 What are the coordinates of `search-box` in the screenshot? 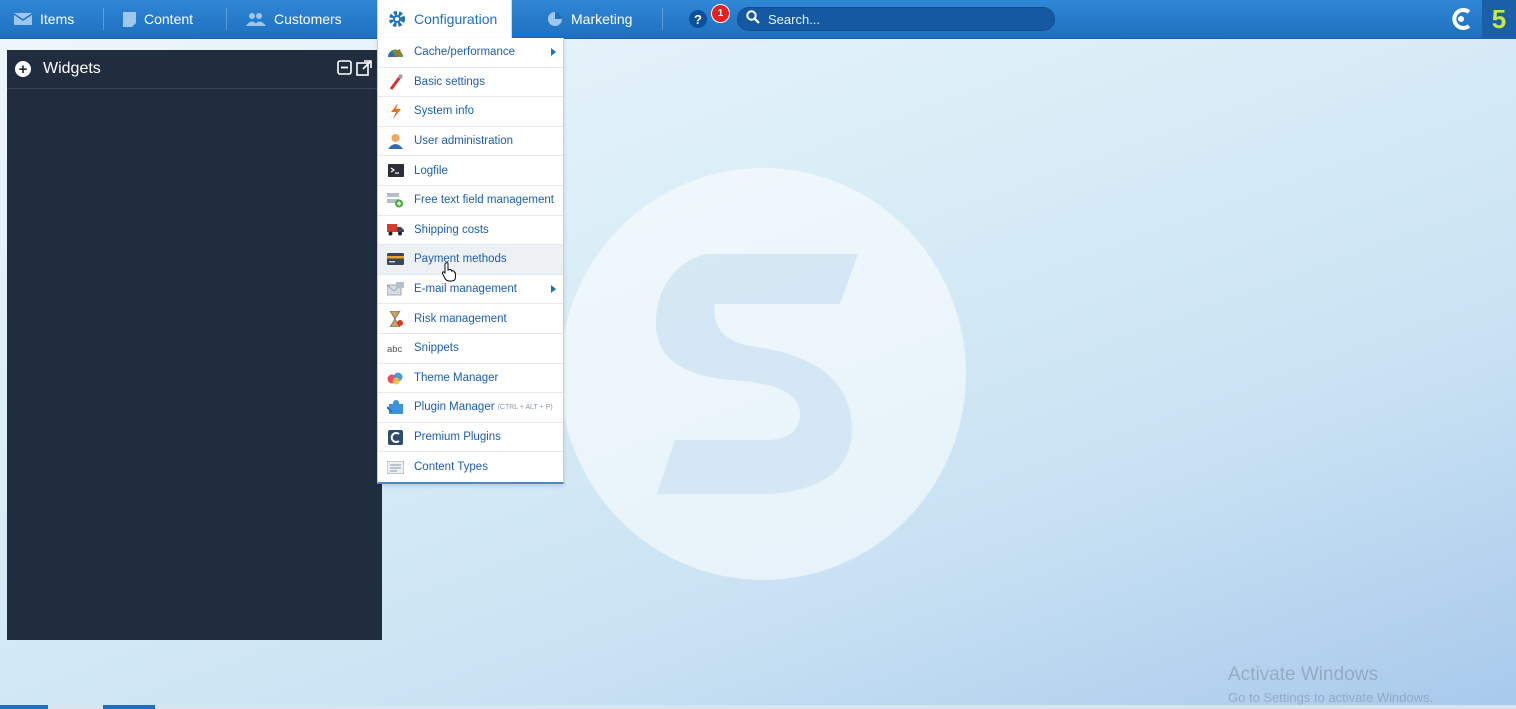 It's located at (896, 19).